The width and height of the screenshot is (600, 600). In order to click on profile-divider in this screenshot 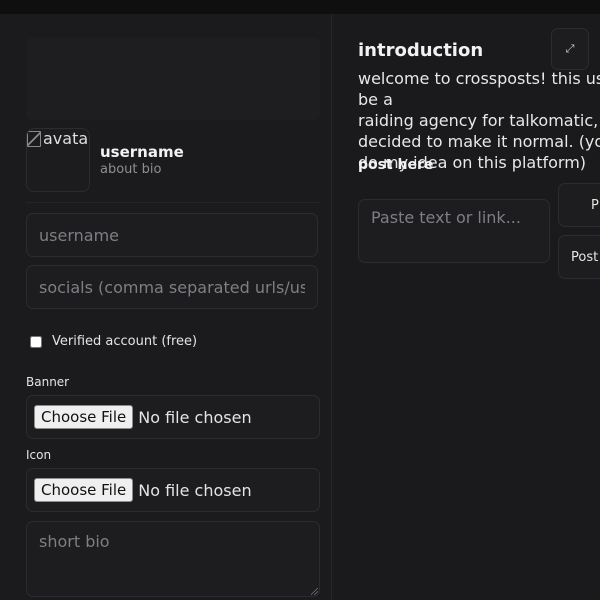, I will do `click(173, 202)`.